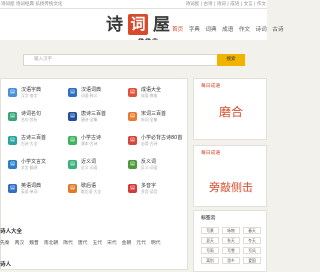 The width and height of the screenshot is (320, 272). What do you see at coordinates (210, 30) in the screenshot?
I see `nav-item-words: 词典` at bounding box center [210, 30].